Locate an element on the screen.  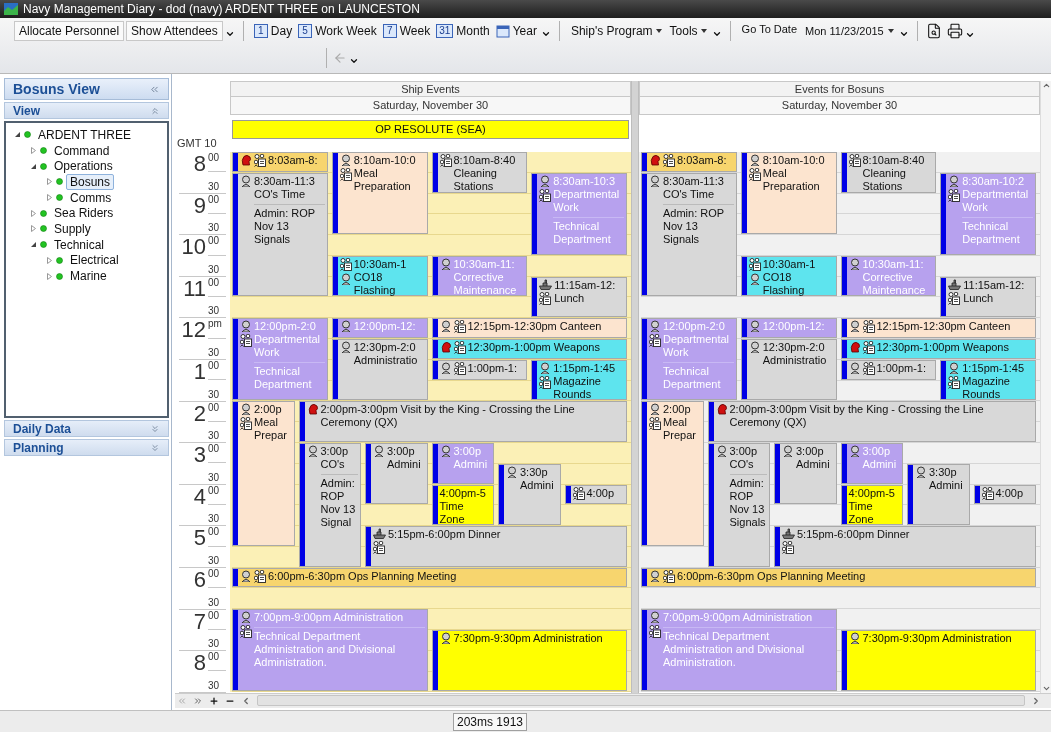
tree-item: Supply is located at coordinates (72, 228).